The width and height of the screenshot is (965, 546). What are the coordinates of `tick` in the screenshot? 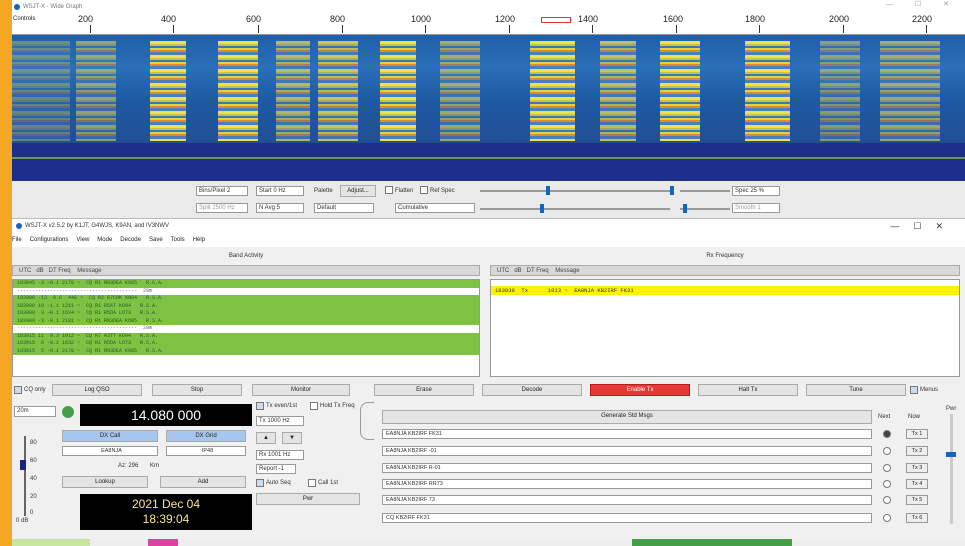 It's located at (425, 29).